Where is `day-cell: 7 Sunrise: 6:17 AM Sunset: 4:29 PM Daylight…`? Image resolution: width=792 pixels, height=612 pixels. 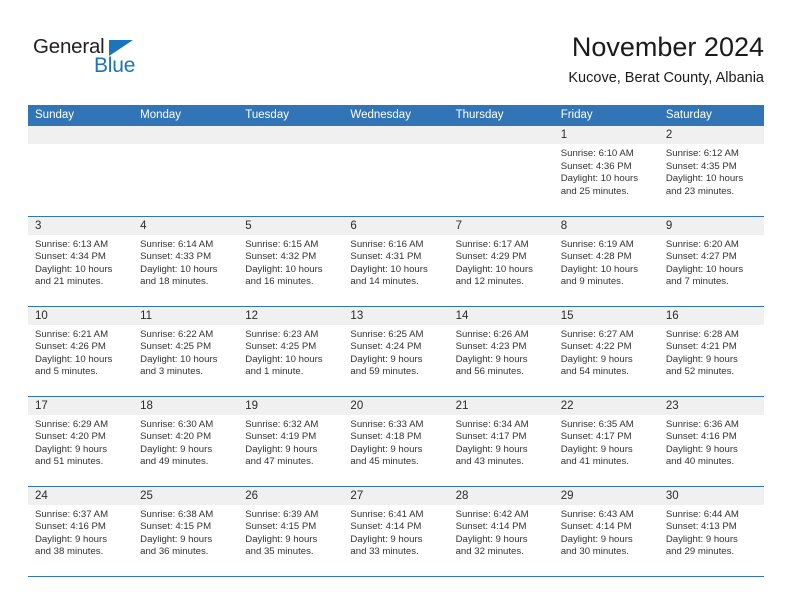 day-cell: 7 Sunrise: 6:17 AM Sunset: 4:29 PM Daylight… is located at coordinates (501, 260).